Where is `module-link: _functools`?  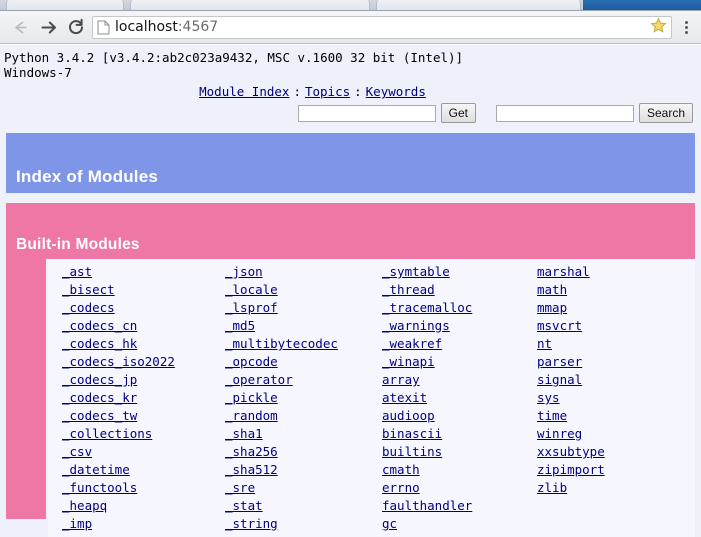 module-link: _functools is located at coordinates (136, 488).